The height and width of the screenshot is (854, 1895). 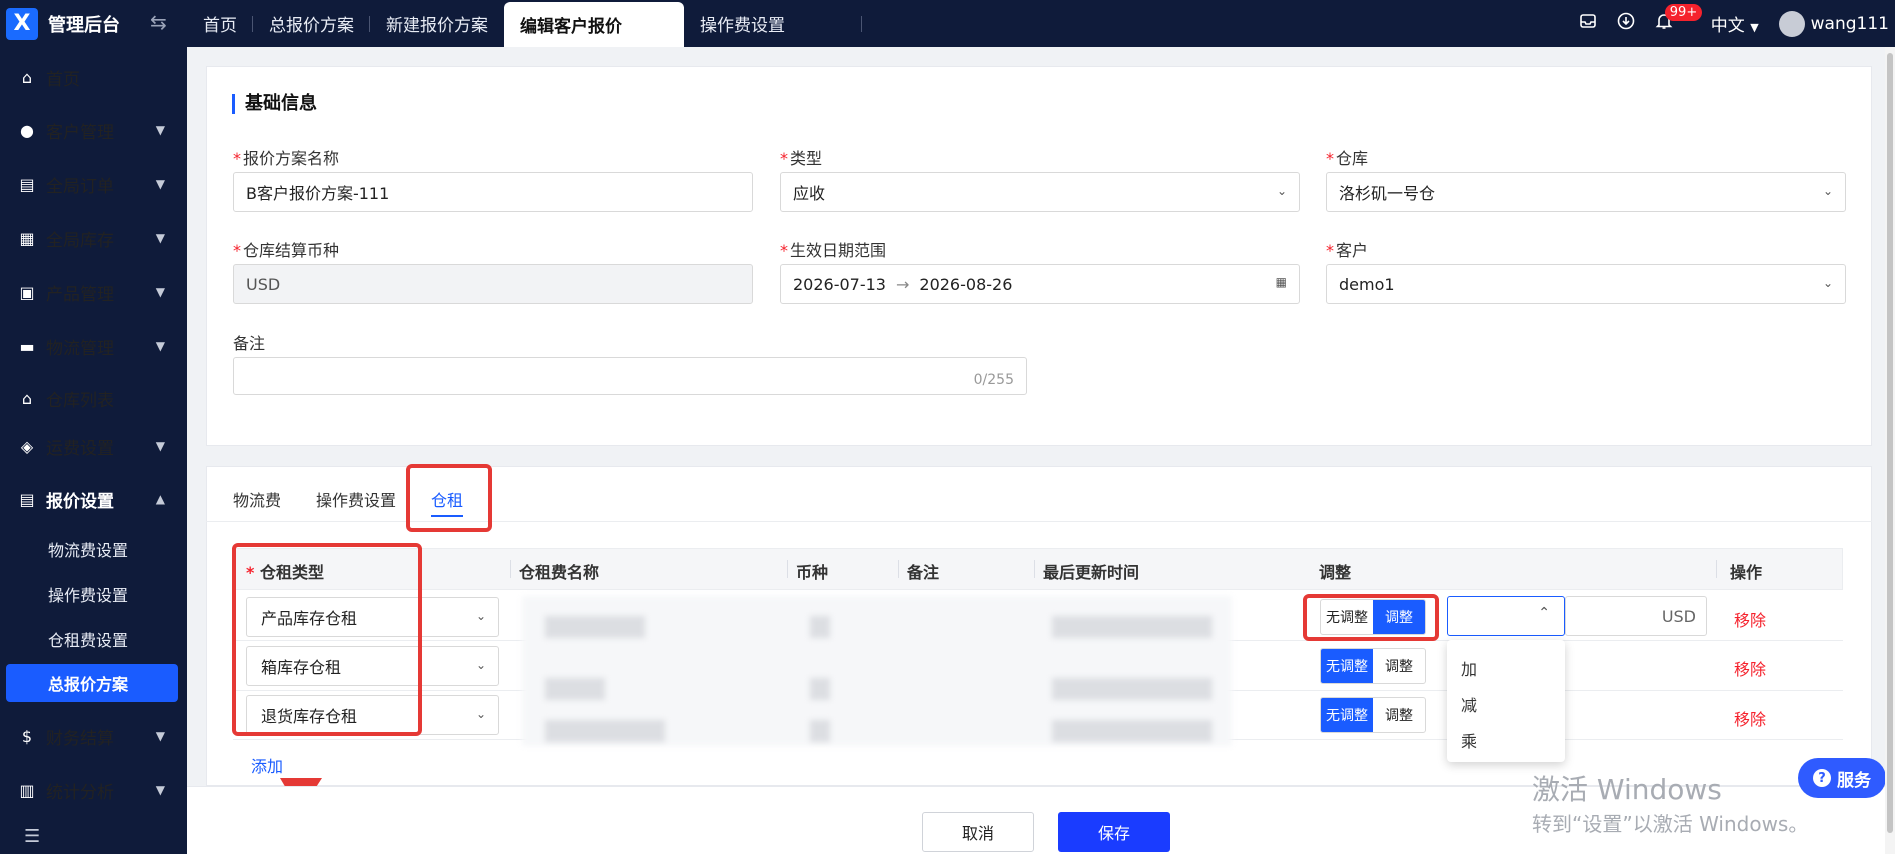 What do you see at coordinates (1833, 23) in the screenshot?
I see `user-menu: wang111` at bounding box center [1833, 23].